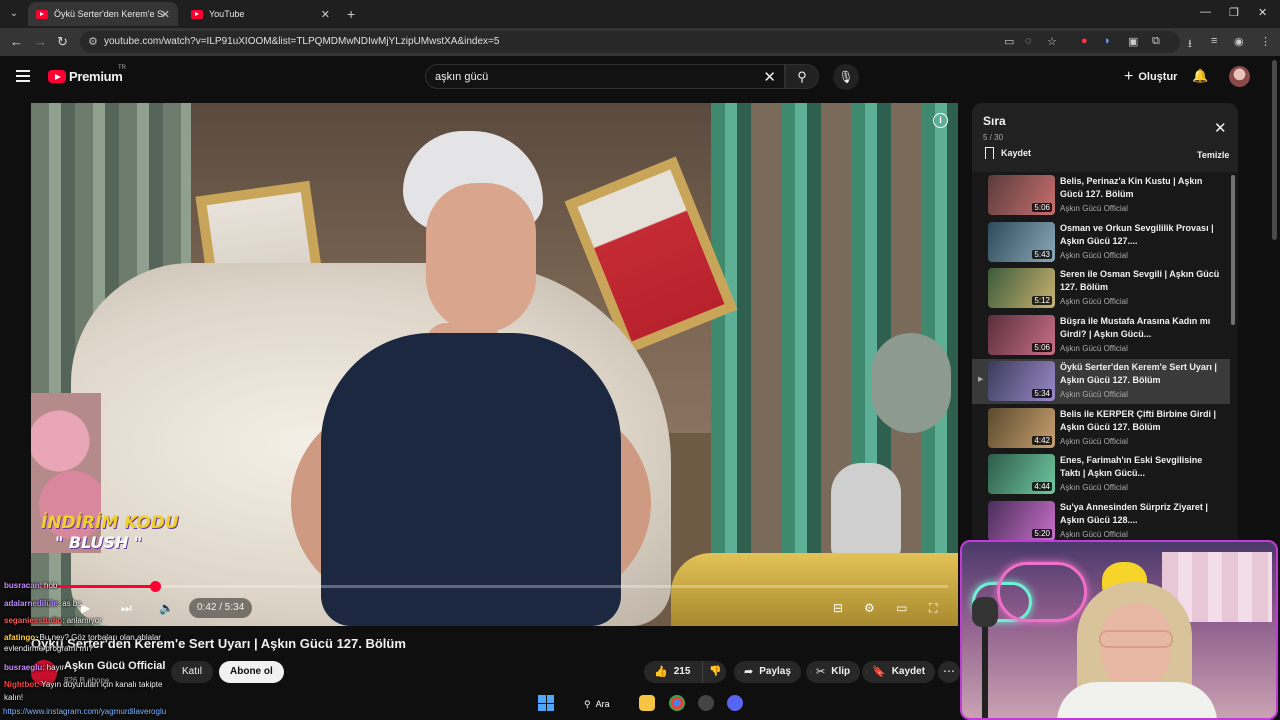 The width and height of the screenshot is (1280, 720). I want to click on eye-off-icon: ◌, so click(1028, 41).